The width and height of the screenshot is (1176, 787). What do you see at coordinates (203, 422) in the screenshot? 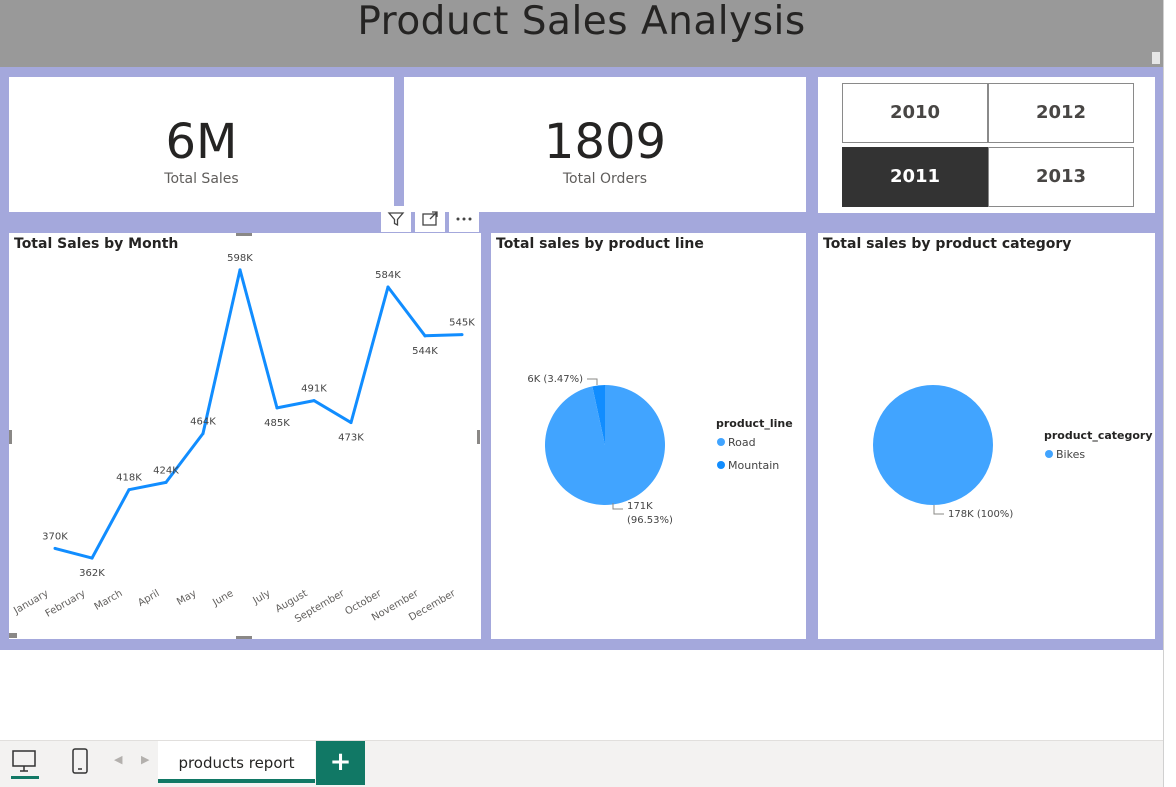
I see `data-label: 464K` at bounding box center [203, 422].